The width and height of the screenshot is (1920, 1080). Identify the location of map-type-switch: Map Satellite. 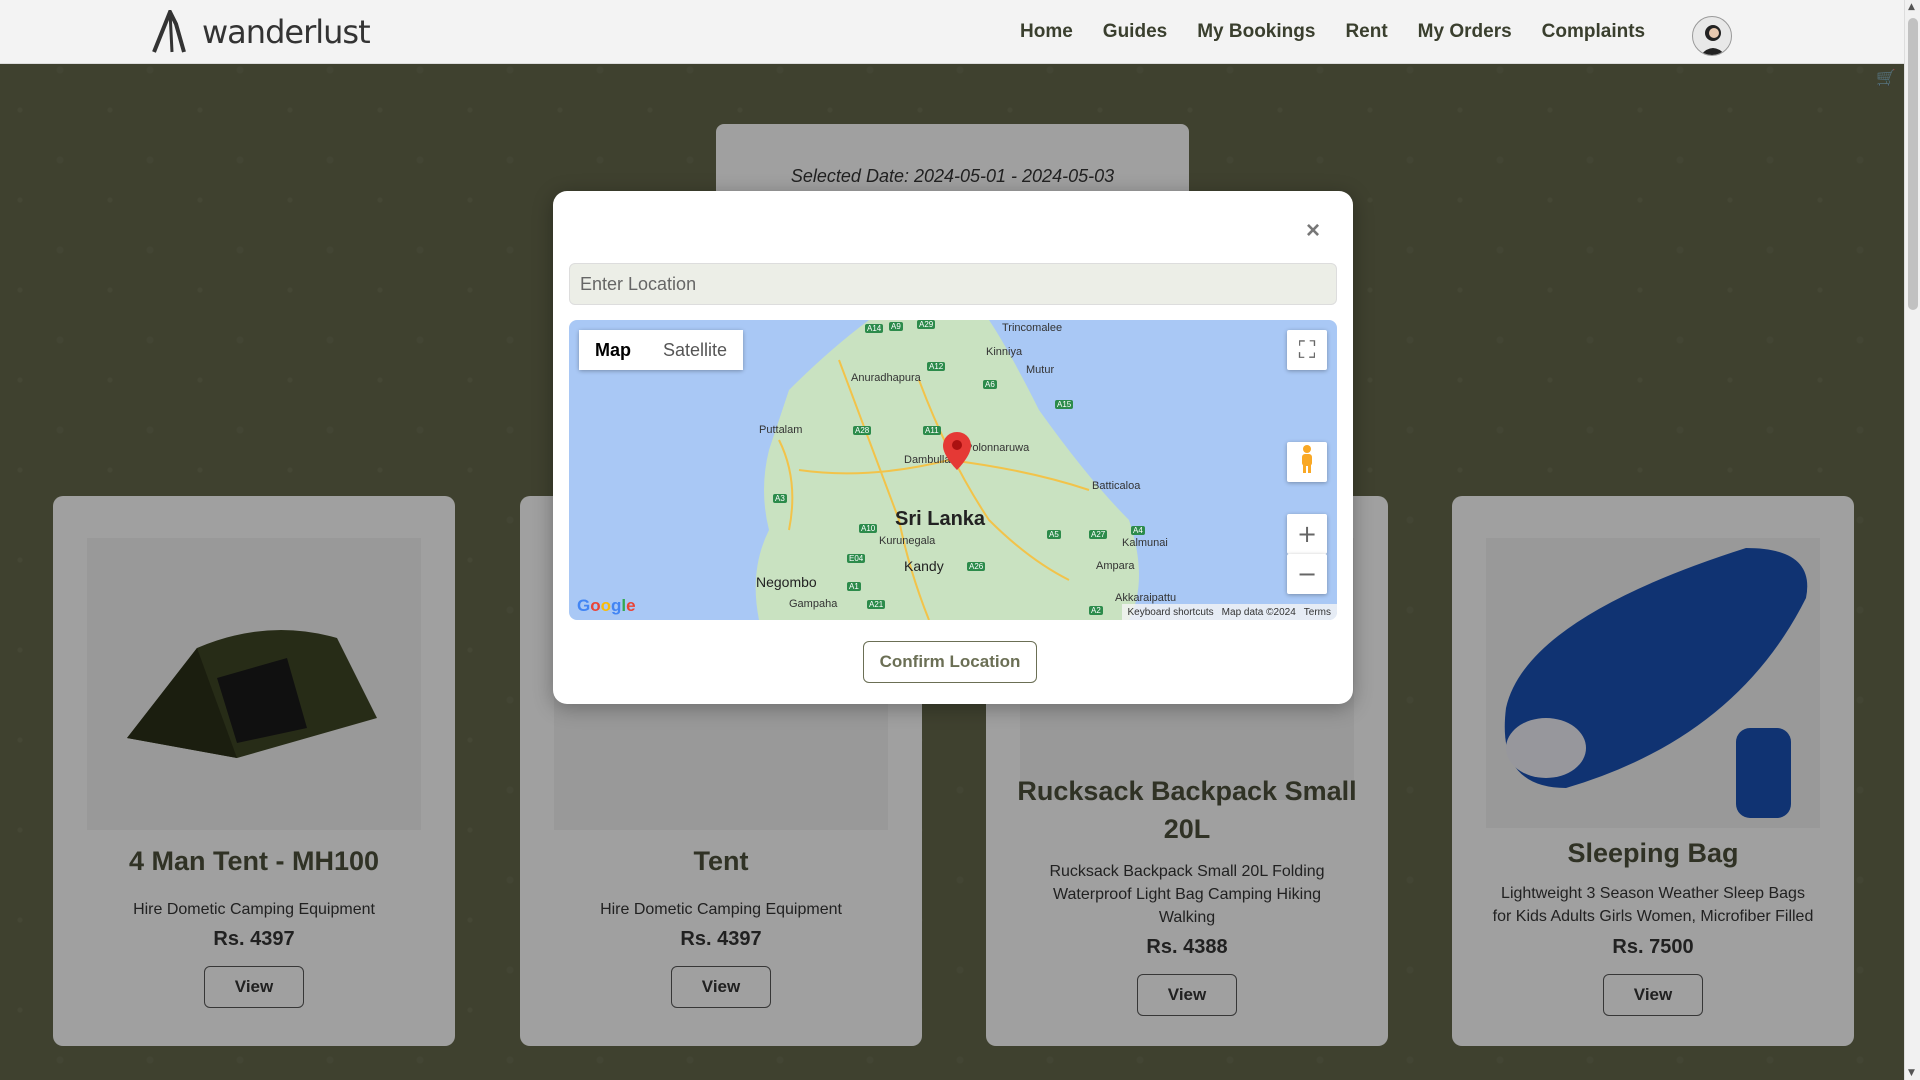
(661, 350).